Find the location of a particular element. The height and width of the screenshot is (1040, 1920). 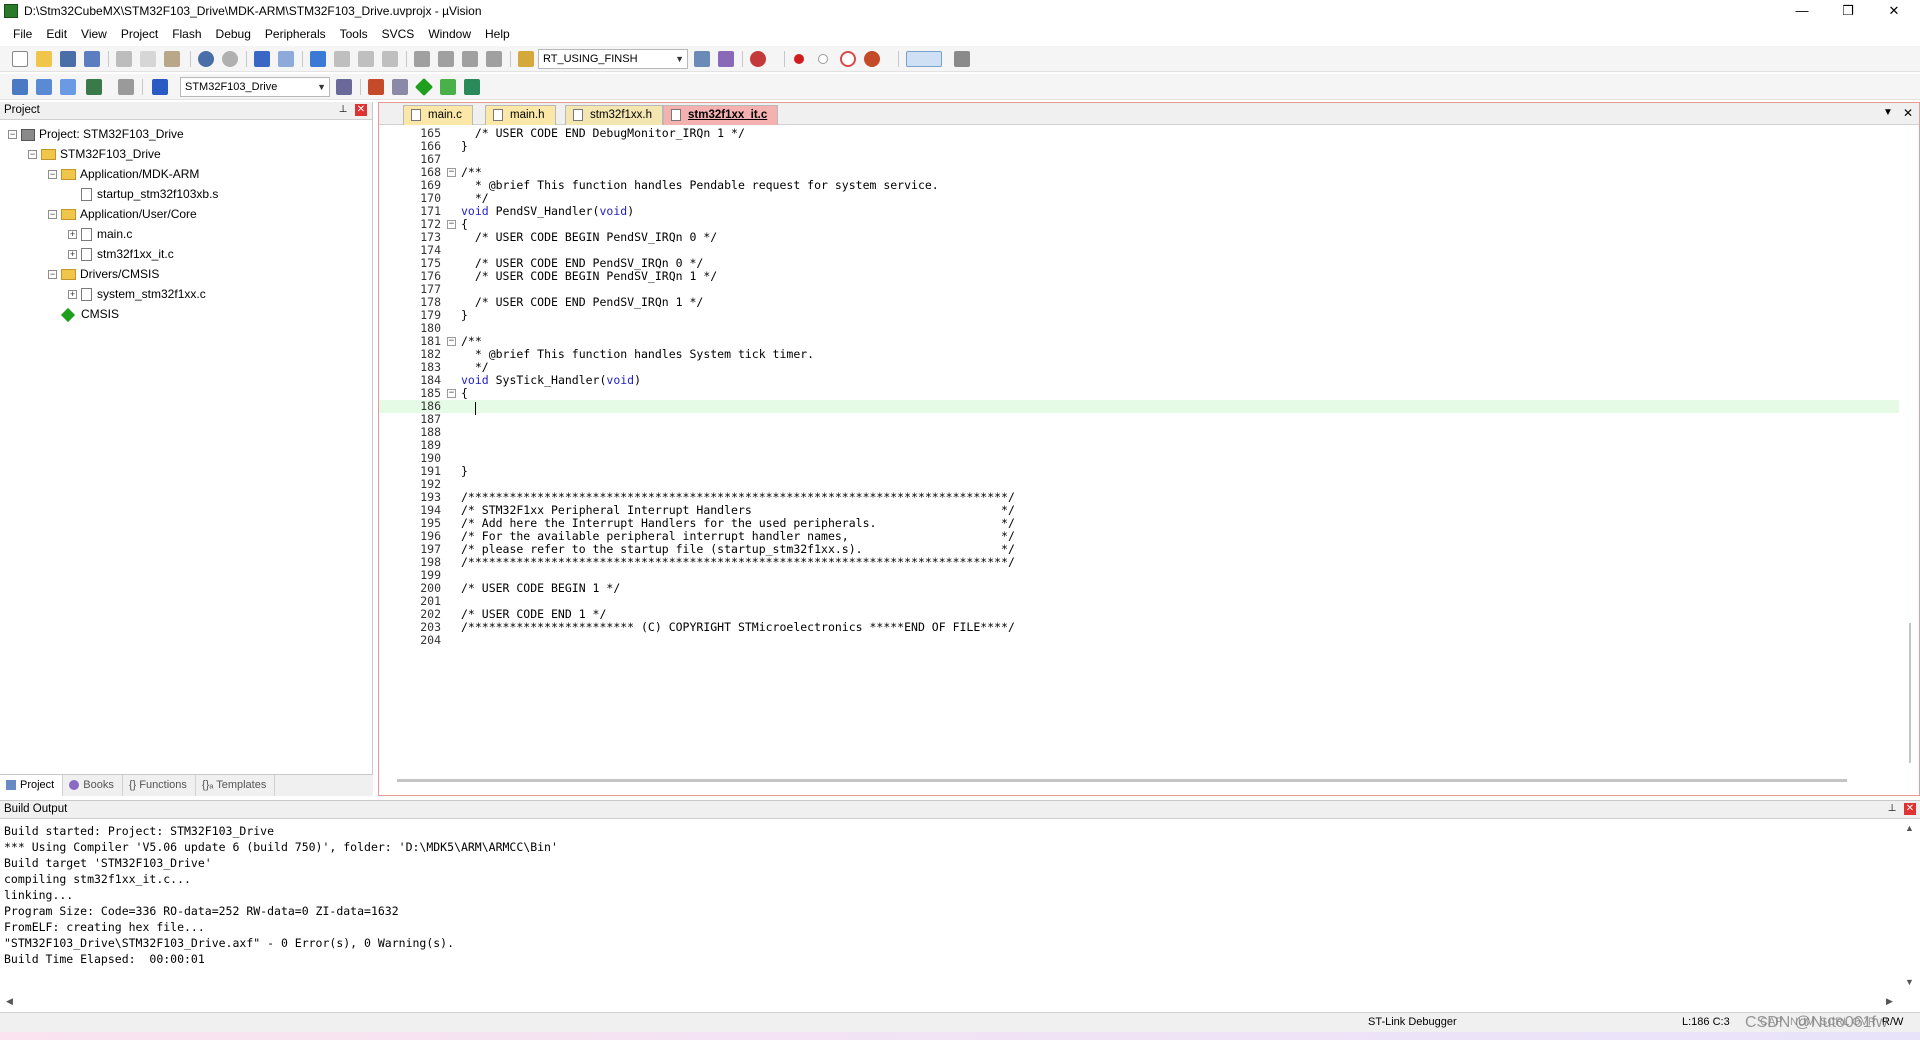

find-in-files-icon is located at coordinates (526, 59).